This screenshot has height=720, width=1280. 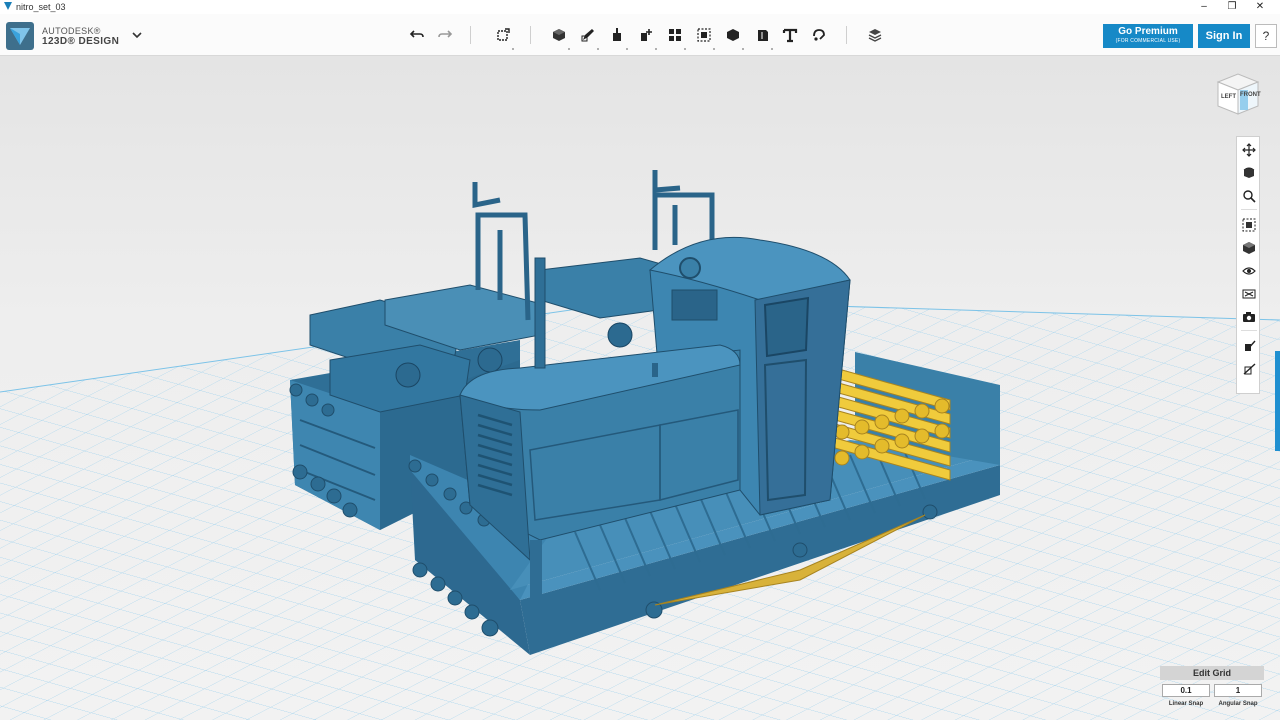 What do you see at coordinates (1249, 248) in the screenshot?
I see `views-icon` at bounding box center [1249, 248].